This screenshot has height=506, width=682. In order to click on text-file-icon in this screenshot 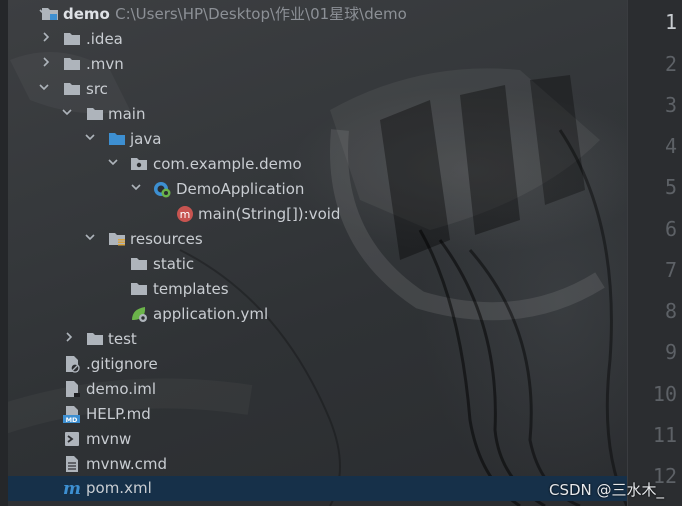, I will do `click(72, 464)`.